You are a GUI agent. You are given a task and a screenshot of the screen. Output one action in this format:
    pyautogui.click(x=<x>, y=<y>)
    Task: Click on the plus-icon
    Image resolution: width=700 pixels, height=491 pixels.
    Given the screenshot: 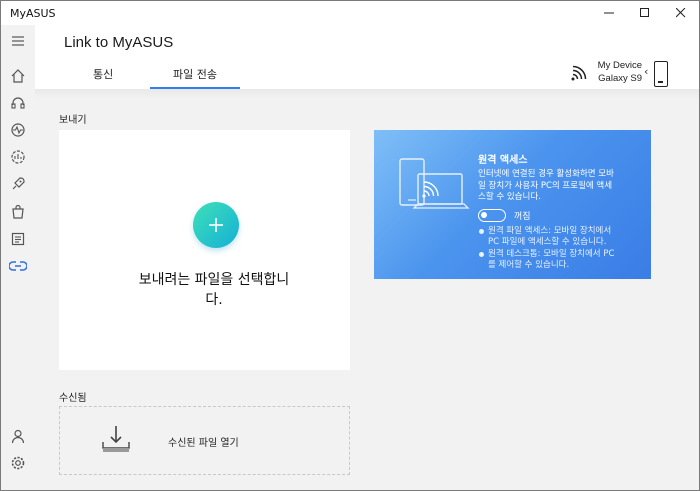 What is the action you would take?
    pyautogui.click(x=216, y=225)
    